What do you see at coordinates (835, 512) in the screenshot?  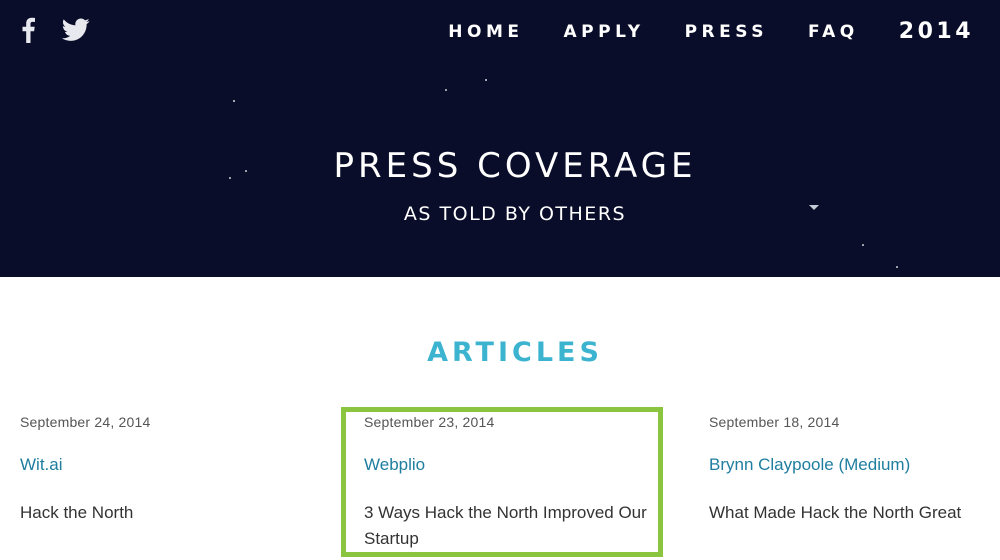 I see `article-headline: What Made Hack the North Great` at bounding box center [835, 512].